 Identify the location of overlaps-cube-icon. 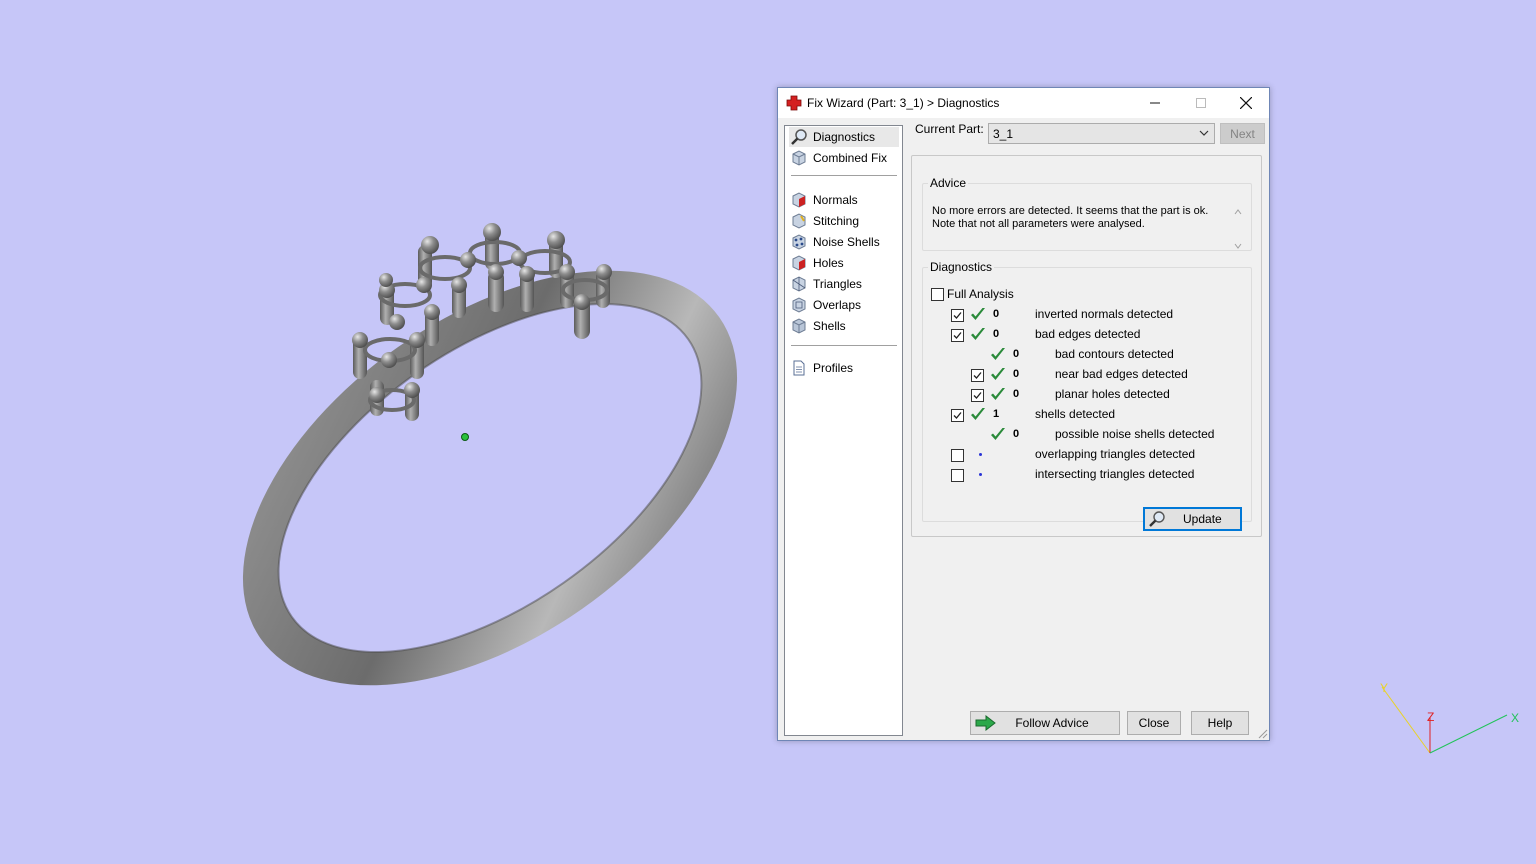
(799, 305).